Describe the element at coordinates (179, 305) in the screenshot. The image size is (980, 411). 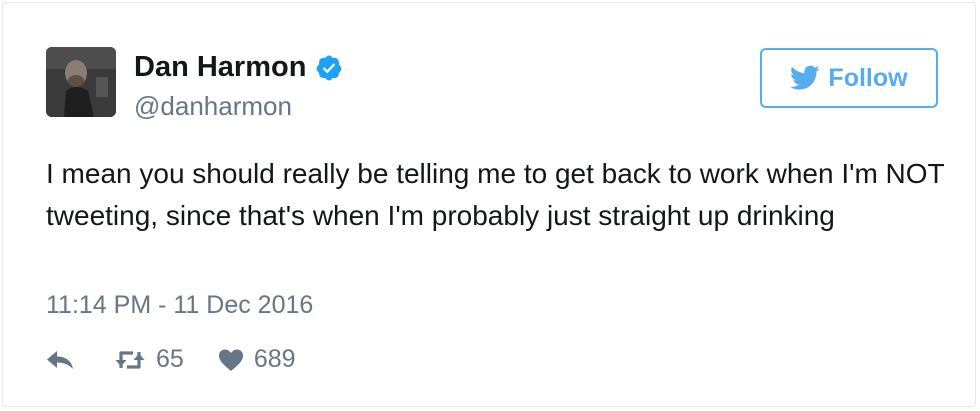
I see `tweet-timestamp: 11:14 PM - 11 Dec 2016` at that location.